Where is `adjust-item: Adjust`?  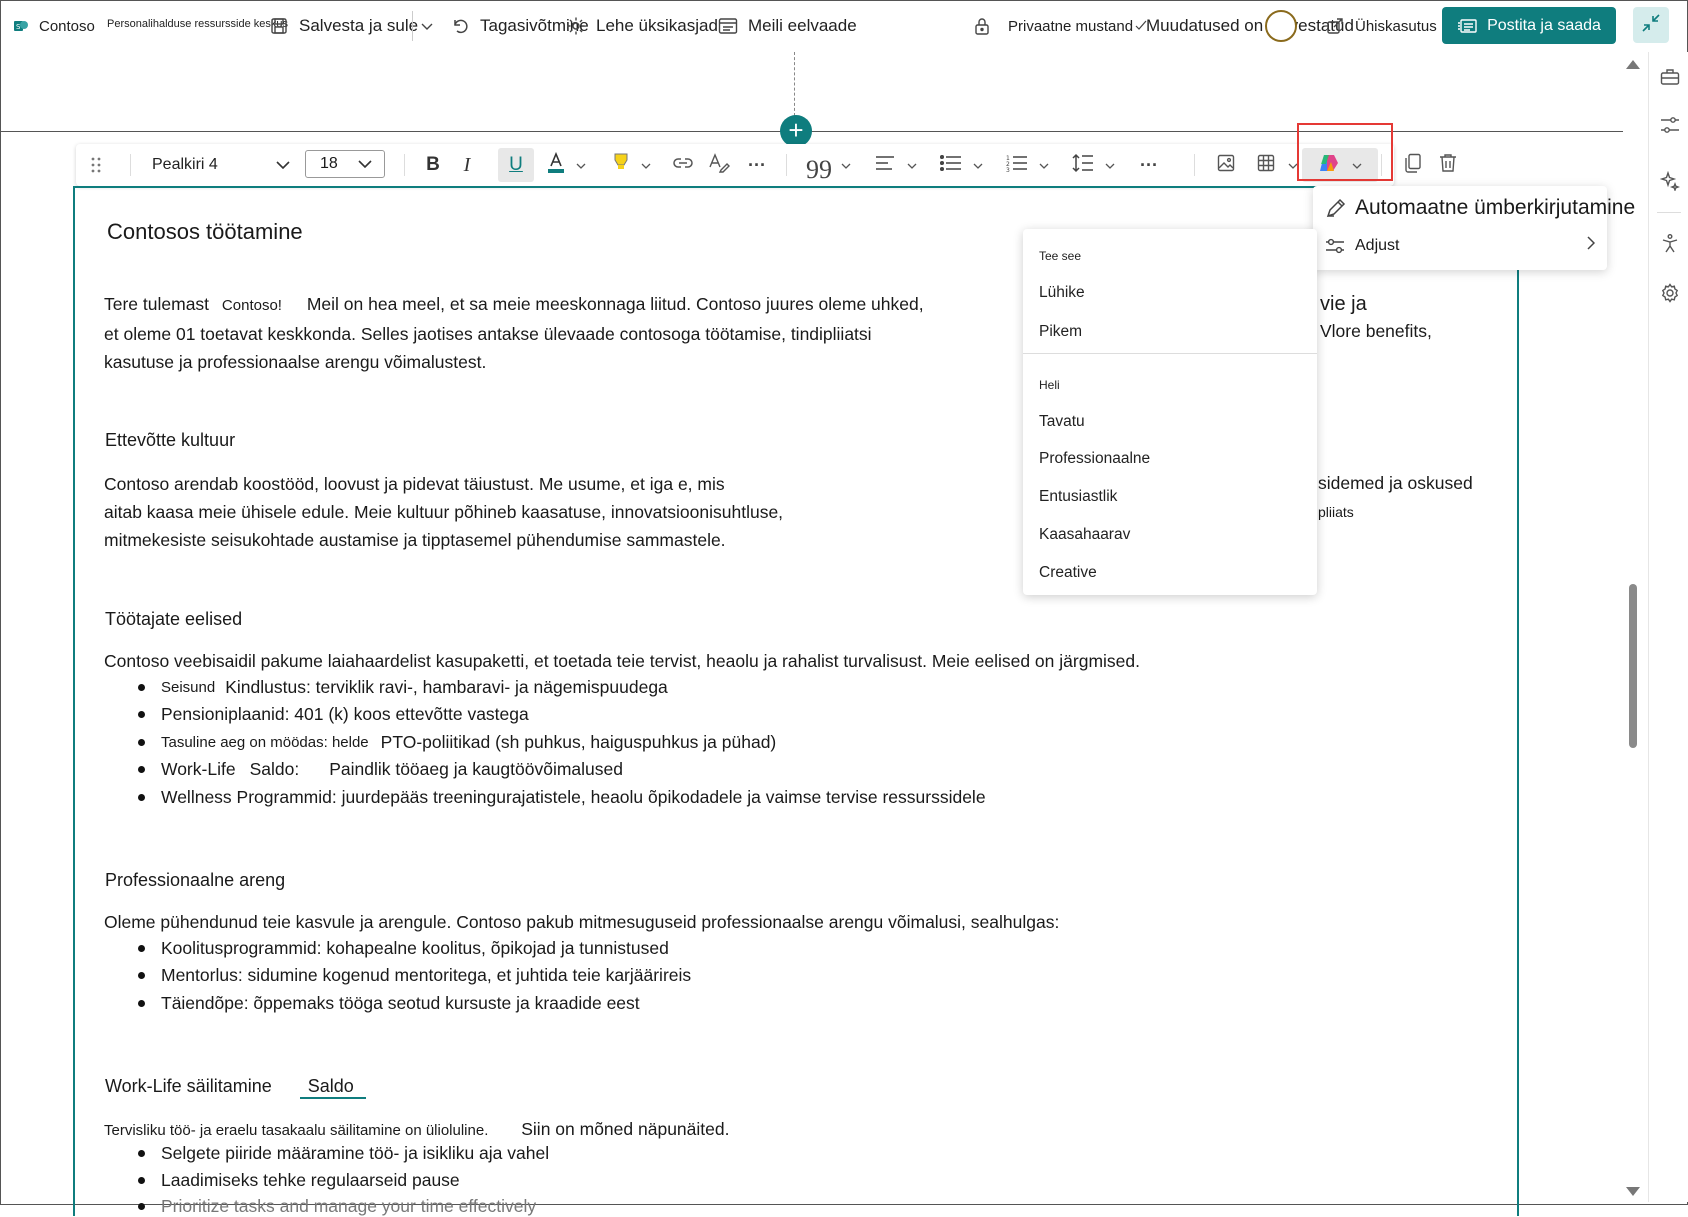
adjust-item: Adjust is located at coordinates (1460, 245).